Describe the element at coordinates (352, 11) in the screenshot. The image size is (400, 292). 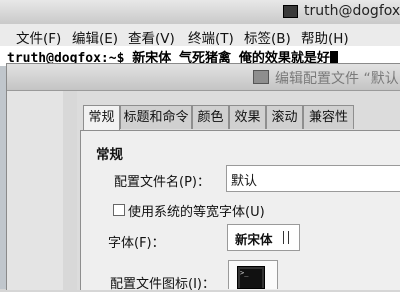
I see `terminal-title: truth@dogfox:` at that location.